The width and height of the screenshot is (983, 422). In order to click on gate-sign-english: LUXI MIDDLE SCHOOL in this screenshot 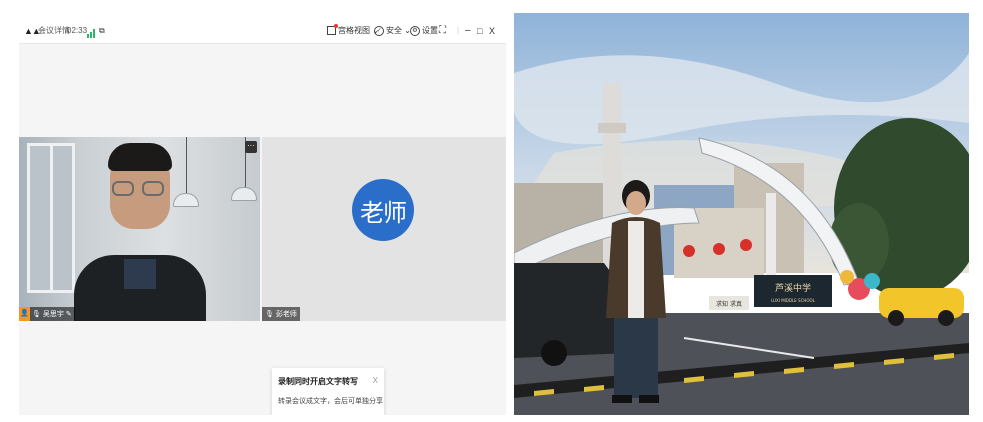, I will do `click(793, 300)`.